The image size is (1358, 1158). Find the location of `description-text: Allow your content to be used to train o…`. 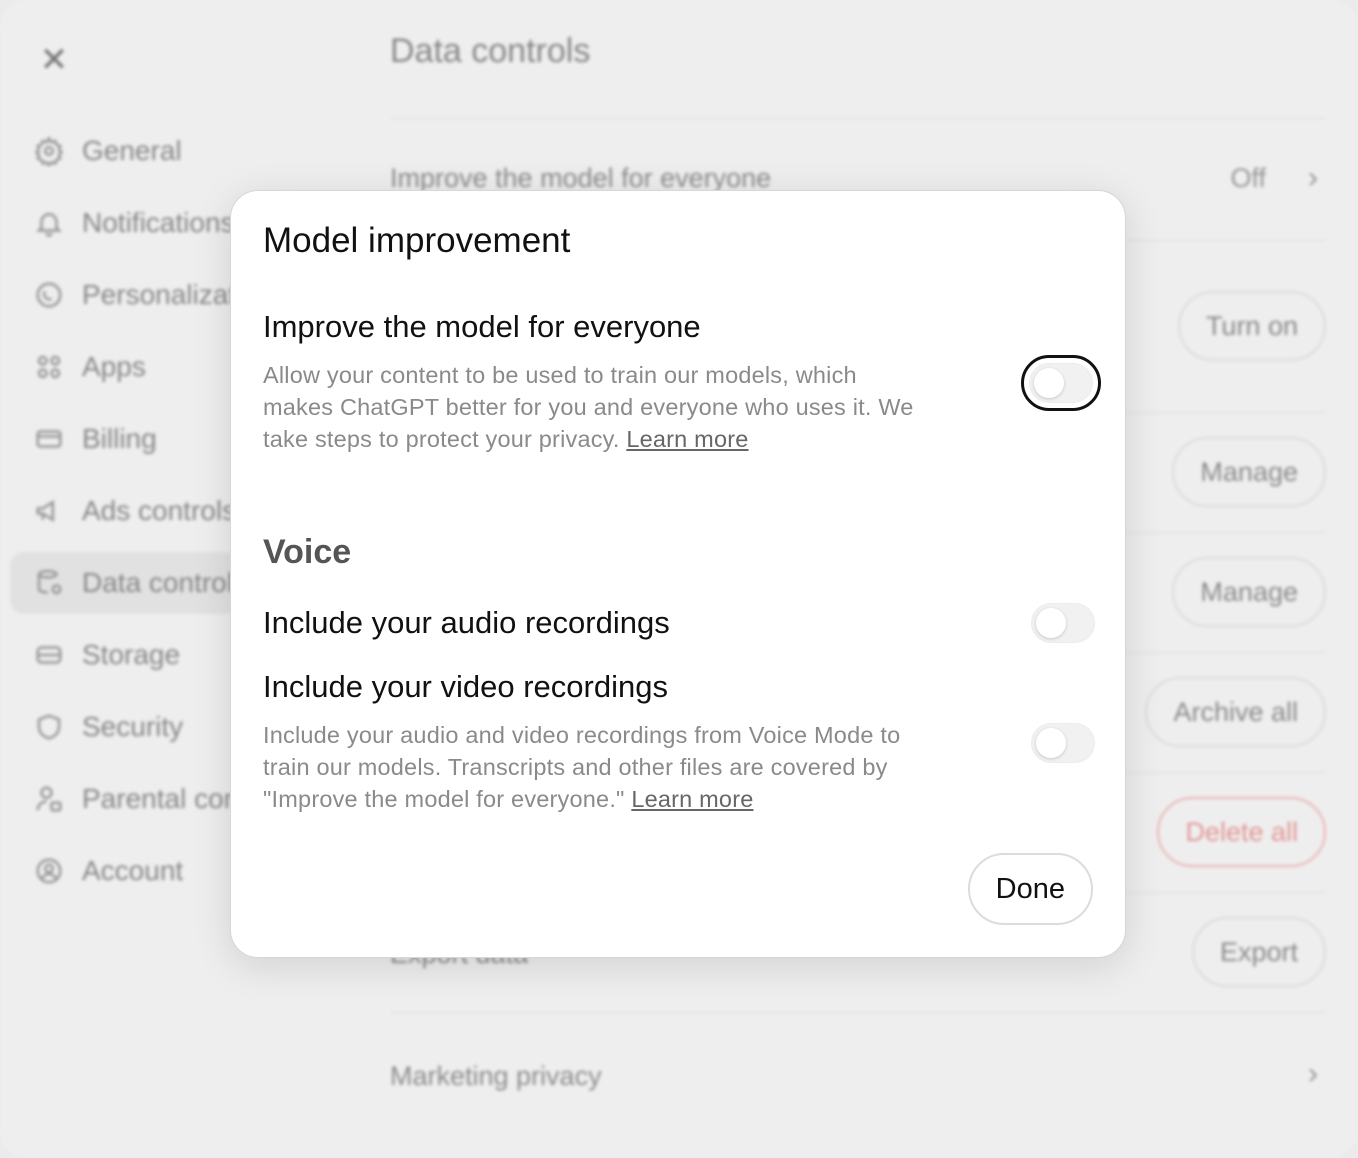

description-text: Allow your content to be used to train o… is located at coordinates (588, 407).